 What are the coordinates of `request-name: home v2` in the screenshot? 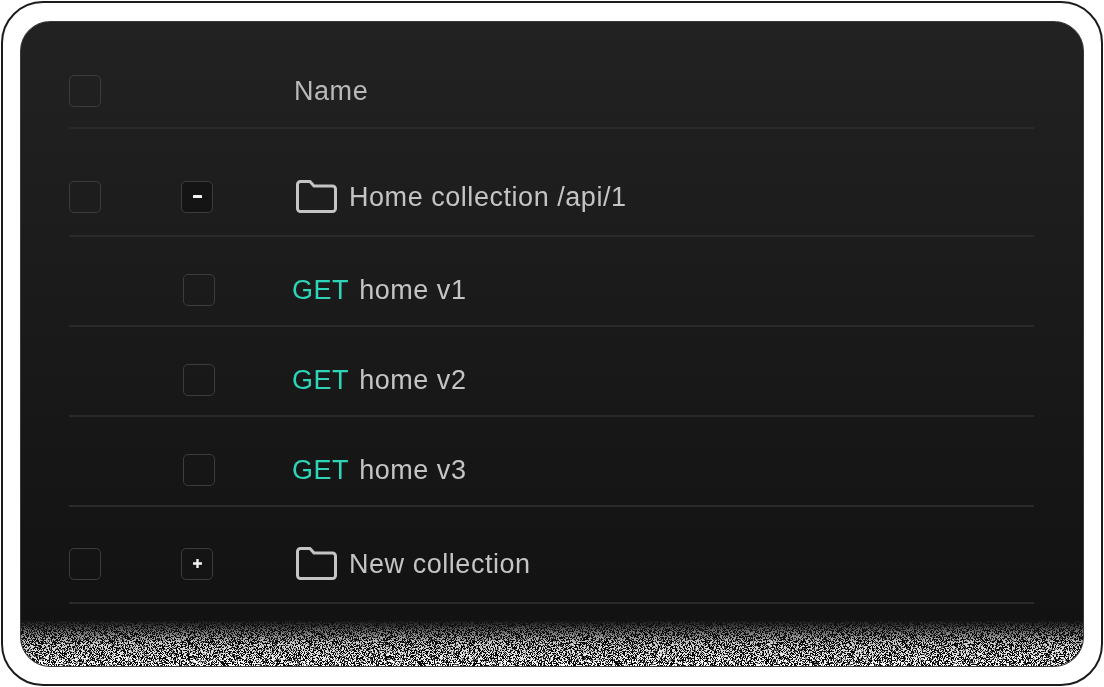 It's located at (413, 380).